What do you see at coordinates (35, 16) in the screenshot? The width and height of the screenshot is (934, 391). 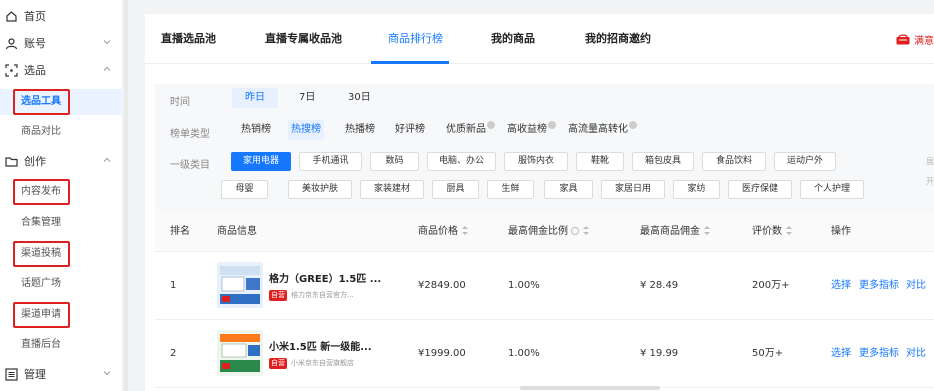 I see `sidebar-group-label: 首页` at bounding box center [35, 16].